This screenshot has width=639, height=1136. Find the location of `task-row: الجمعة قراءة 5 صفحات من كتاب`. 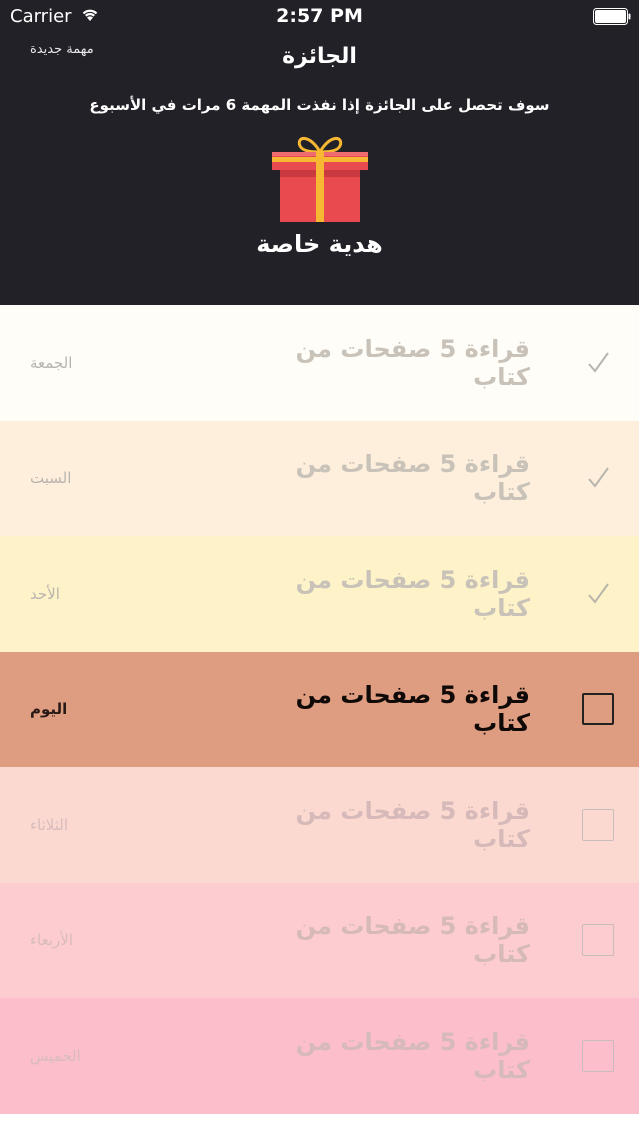

task-row: الجمعة قراءة 5 صفحات من كتاب is located at coordinates (319, 363).